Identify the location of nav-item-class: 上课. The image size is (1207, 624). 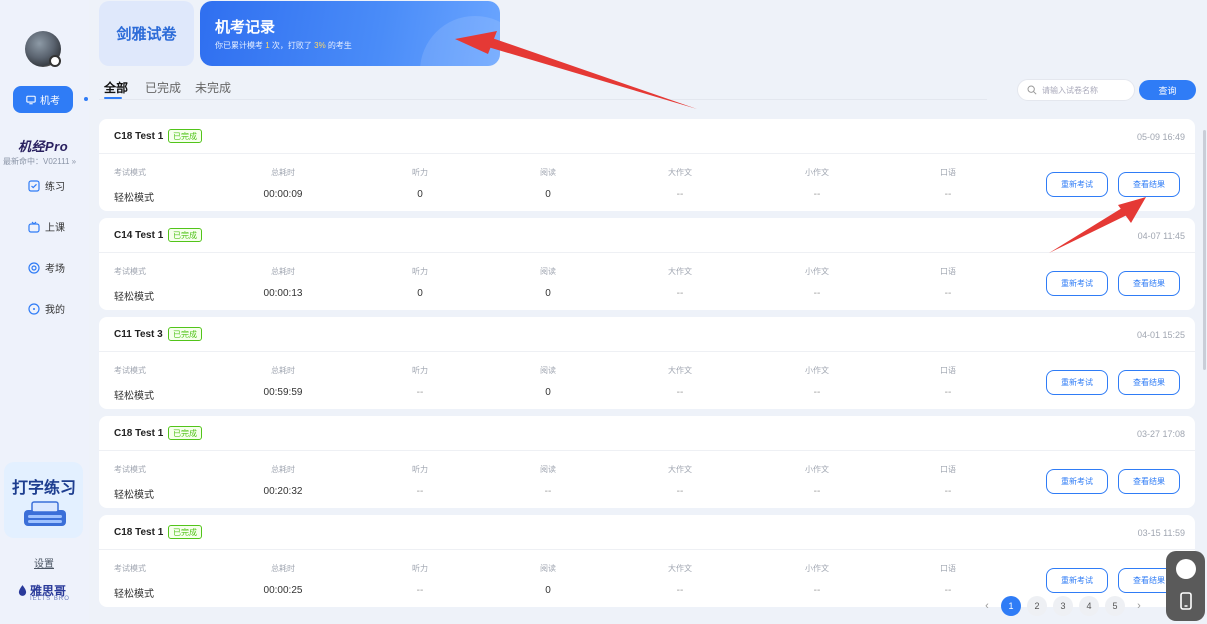
(46, 226).